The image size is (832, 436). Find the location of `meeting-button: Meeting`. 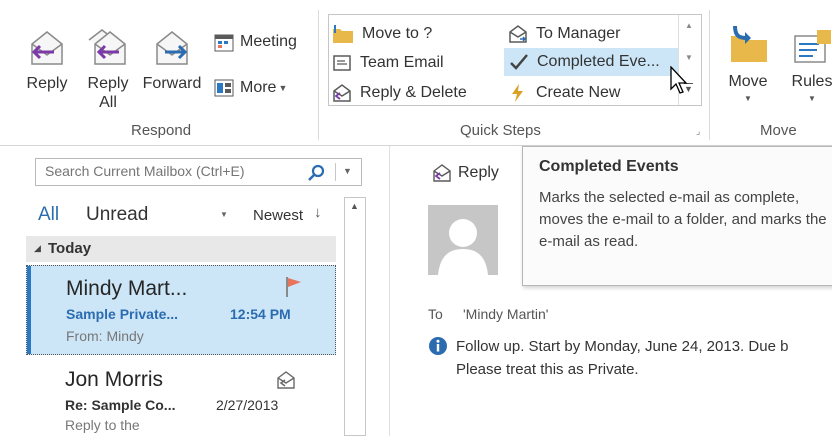

meeting-button: Meeting is located at coordinates (255, 42).